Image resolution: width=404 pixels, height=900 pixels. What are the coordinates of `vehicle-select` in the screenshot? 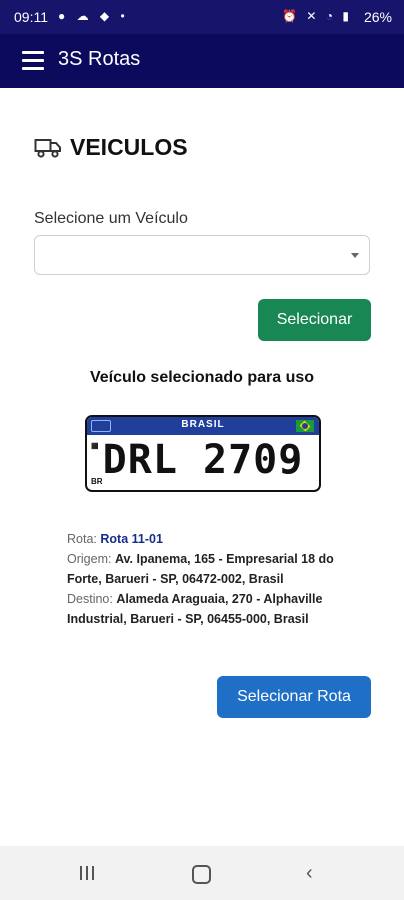 It's located at (202, 255).